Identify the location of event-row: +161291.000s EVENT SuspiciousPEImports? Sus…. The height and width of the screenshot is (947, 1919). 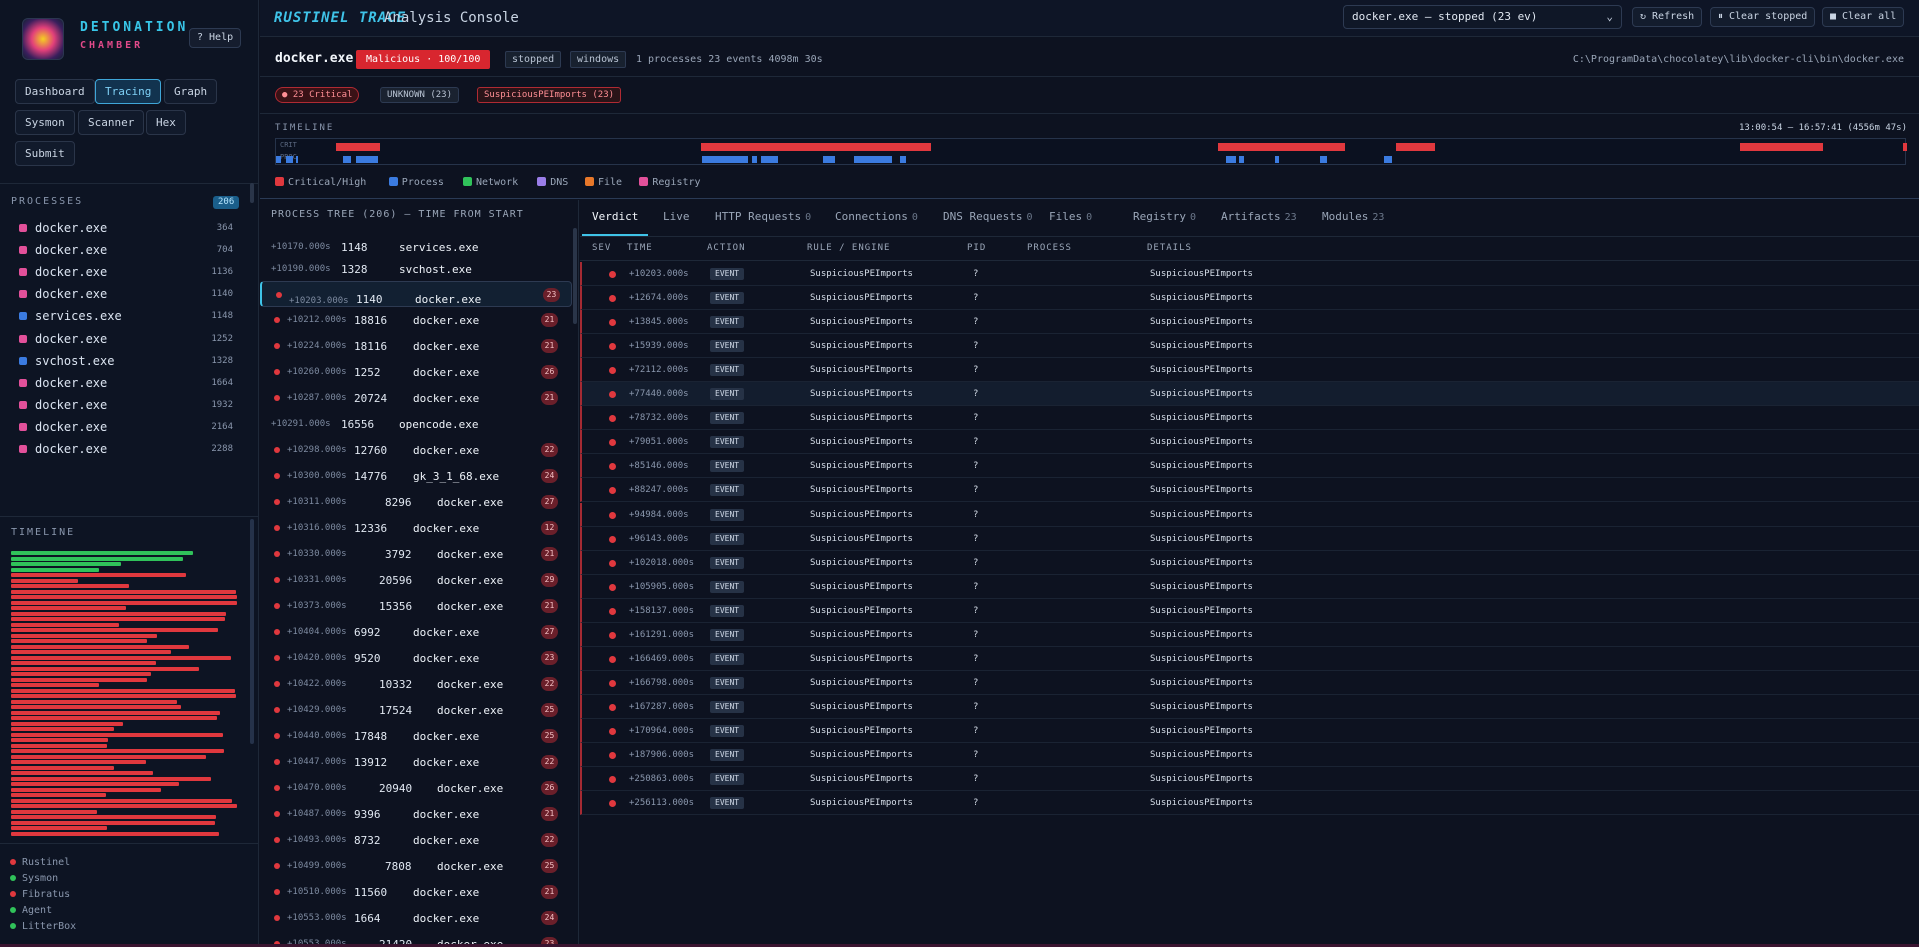
(1249, 634).